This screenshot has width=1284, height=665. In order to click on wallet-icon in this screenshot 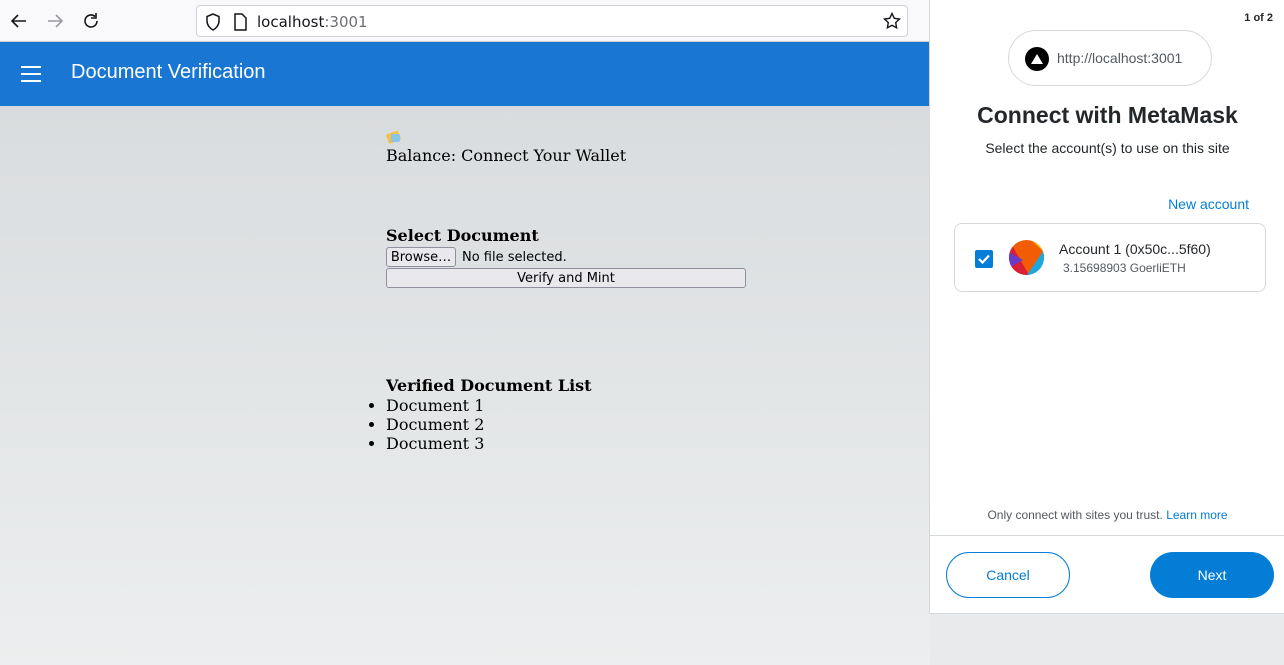, I will do `click(394, 136)`.